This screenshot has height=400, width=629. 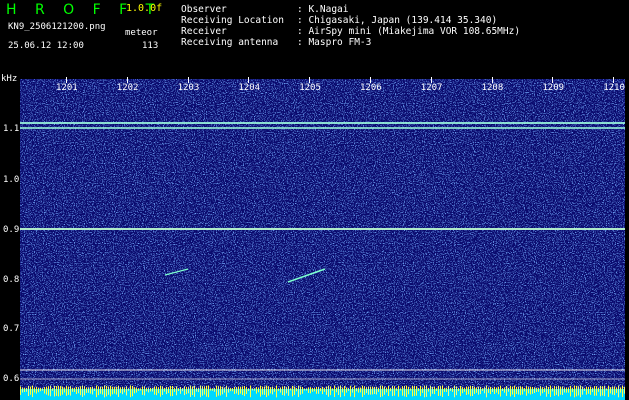 What do you see at coordinates (614, 88) in the screenshot?
I see `time-tick-label: 1210` at bounding box center [614, 88].